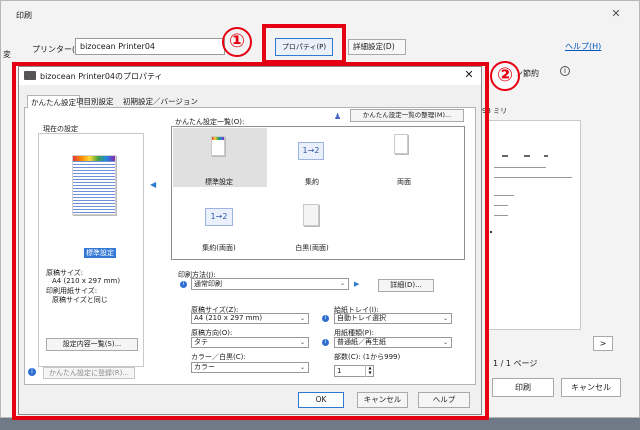  What do you see at coordinates (616, 14) in the screenshot?
I see `print-dialog-close-icon: ✕` at bounding box center [616, 14].